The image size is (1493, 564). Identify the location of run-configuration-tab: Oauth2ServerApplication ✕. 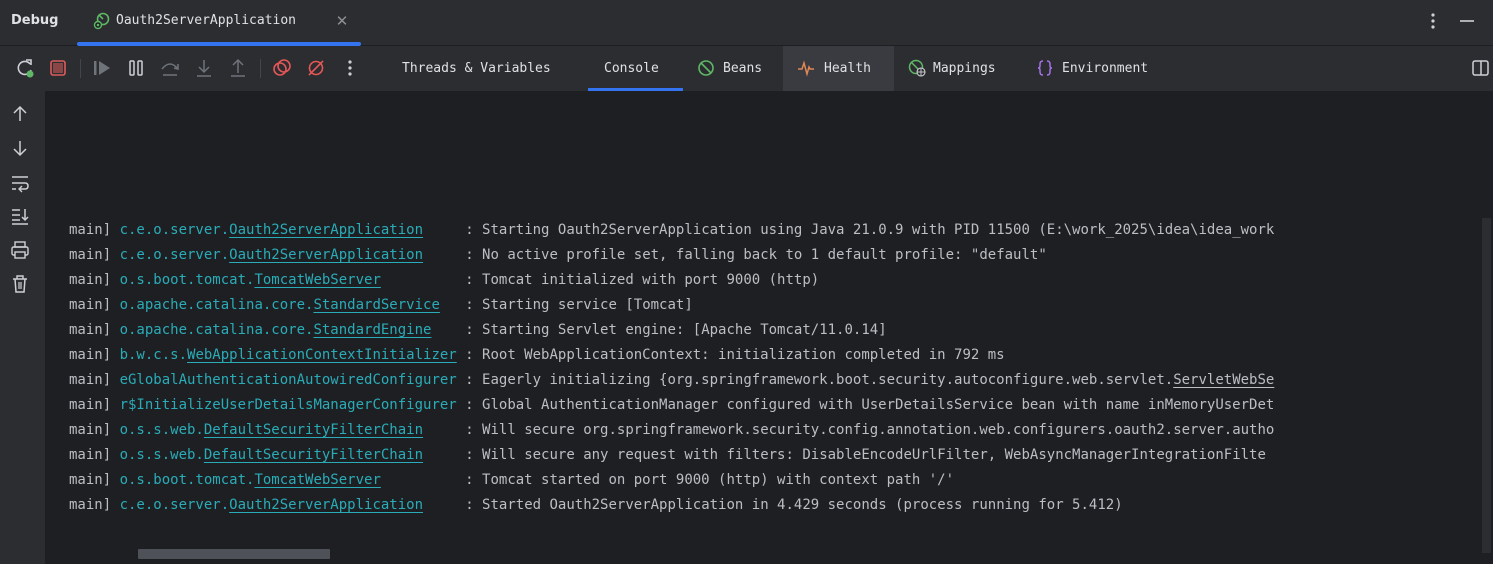
(219, 23).